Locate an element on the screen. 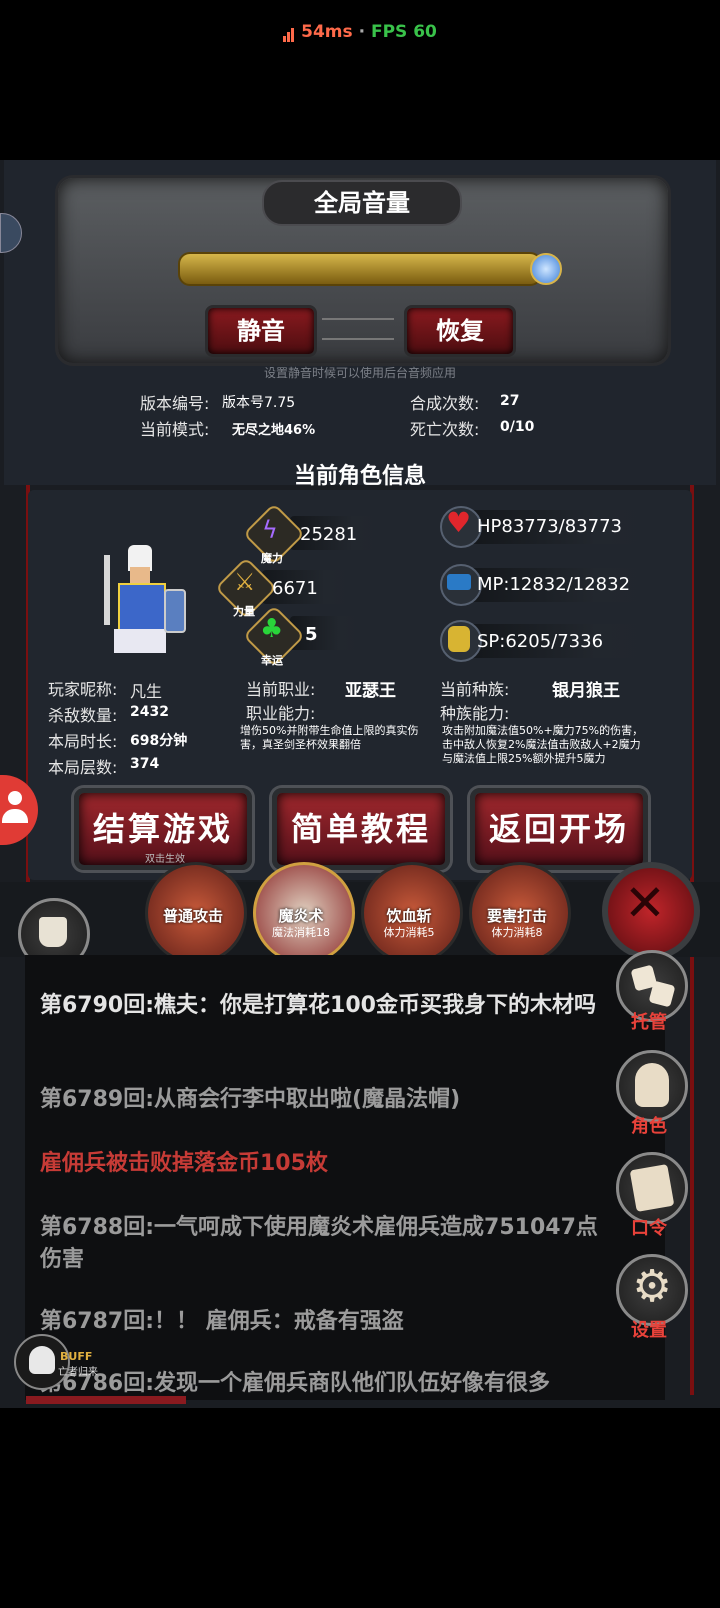 This screenshot has width=720, height=1608. skill-cost: 体力消耗8 is located at coordinates (517, 932).